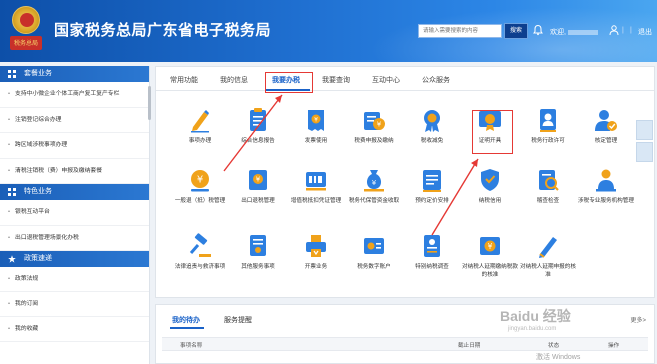  What do you see at coordinates (336, 80) in the screenshot?
I see `tab-query: 我要查询` at bounding box center [336, 80].